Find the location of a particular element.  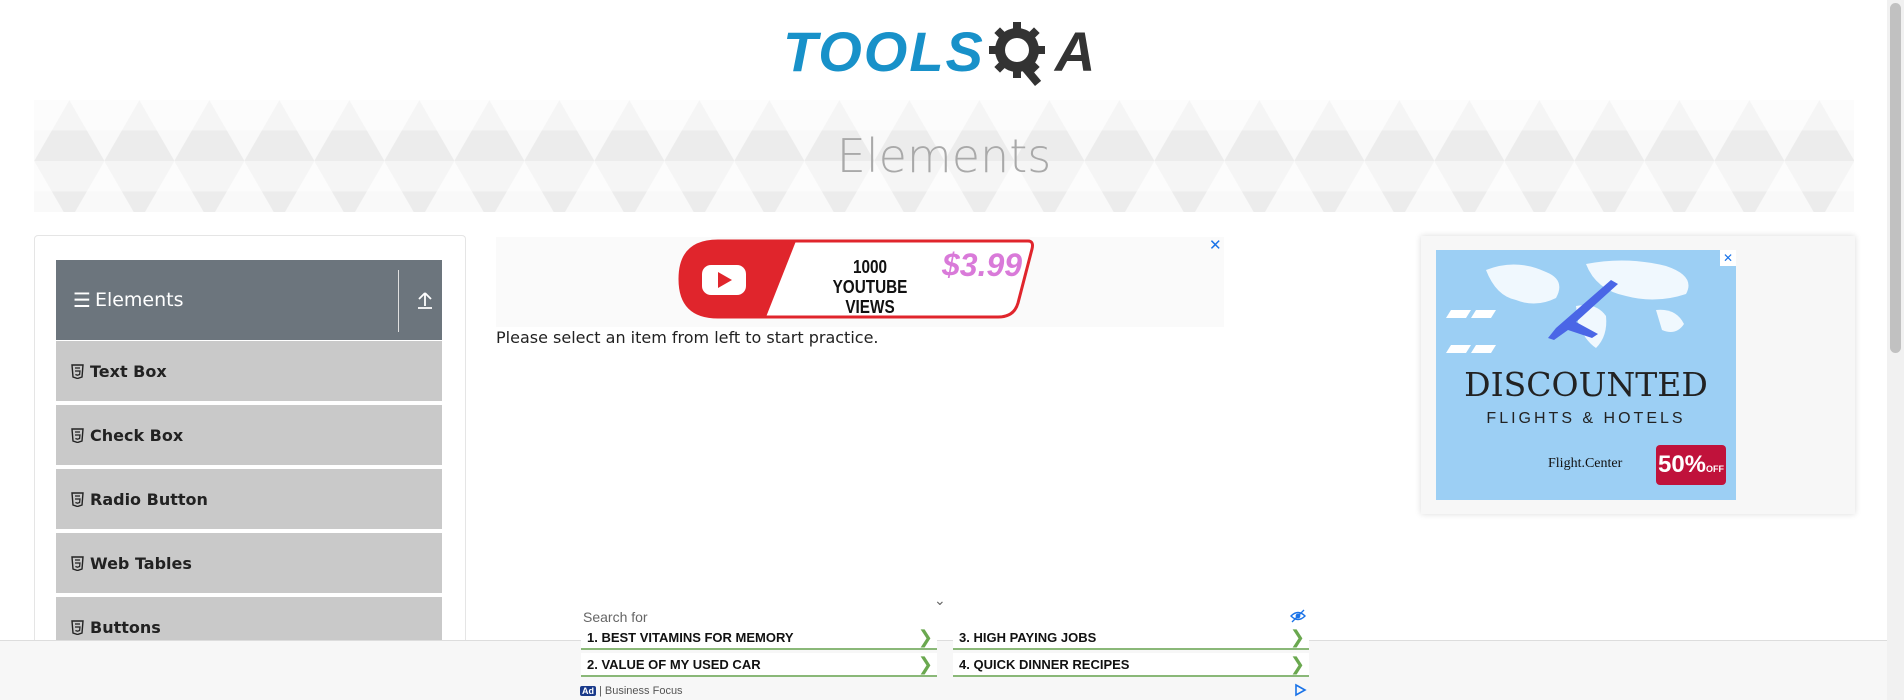

ad-price: $3.99 is located at coordinates (982, 265).